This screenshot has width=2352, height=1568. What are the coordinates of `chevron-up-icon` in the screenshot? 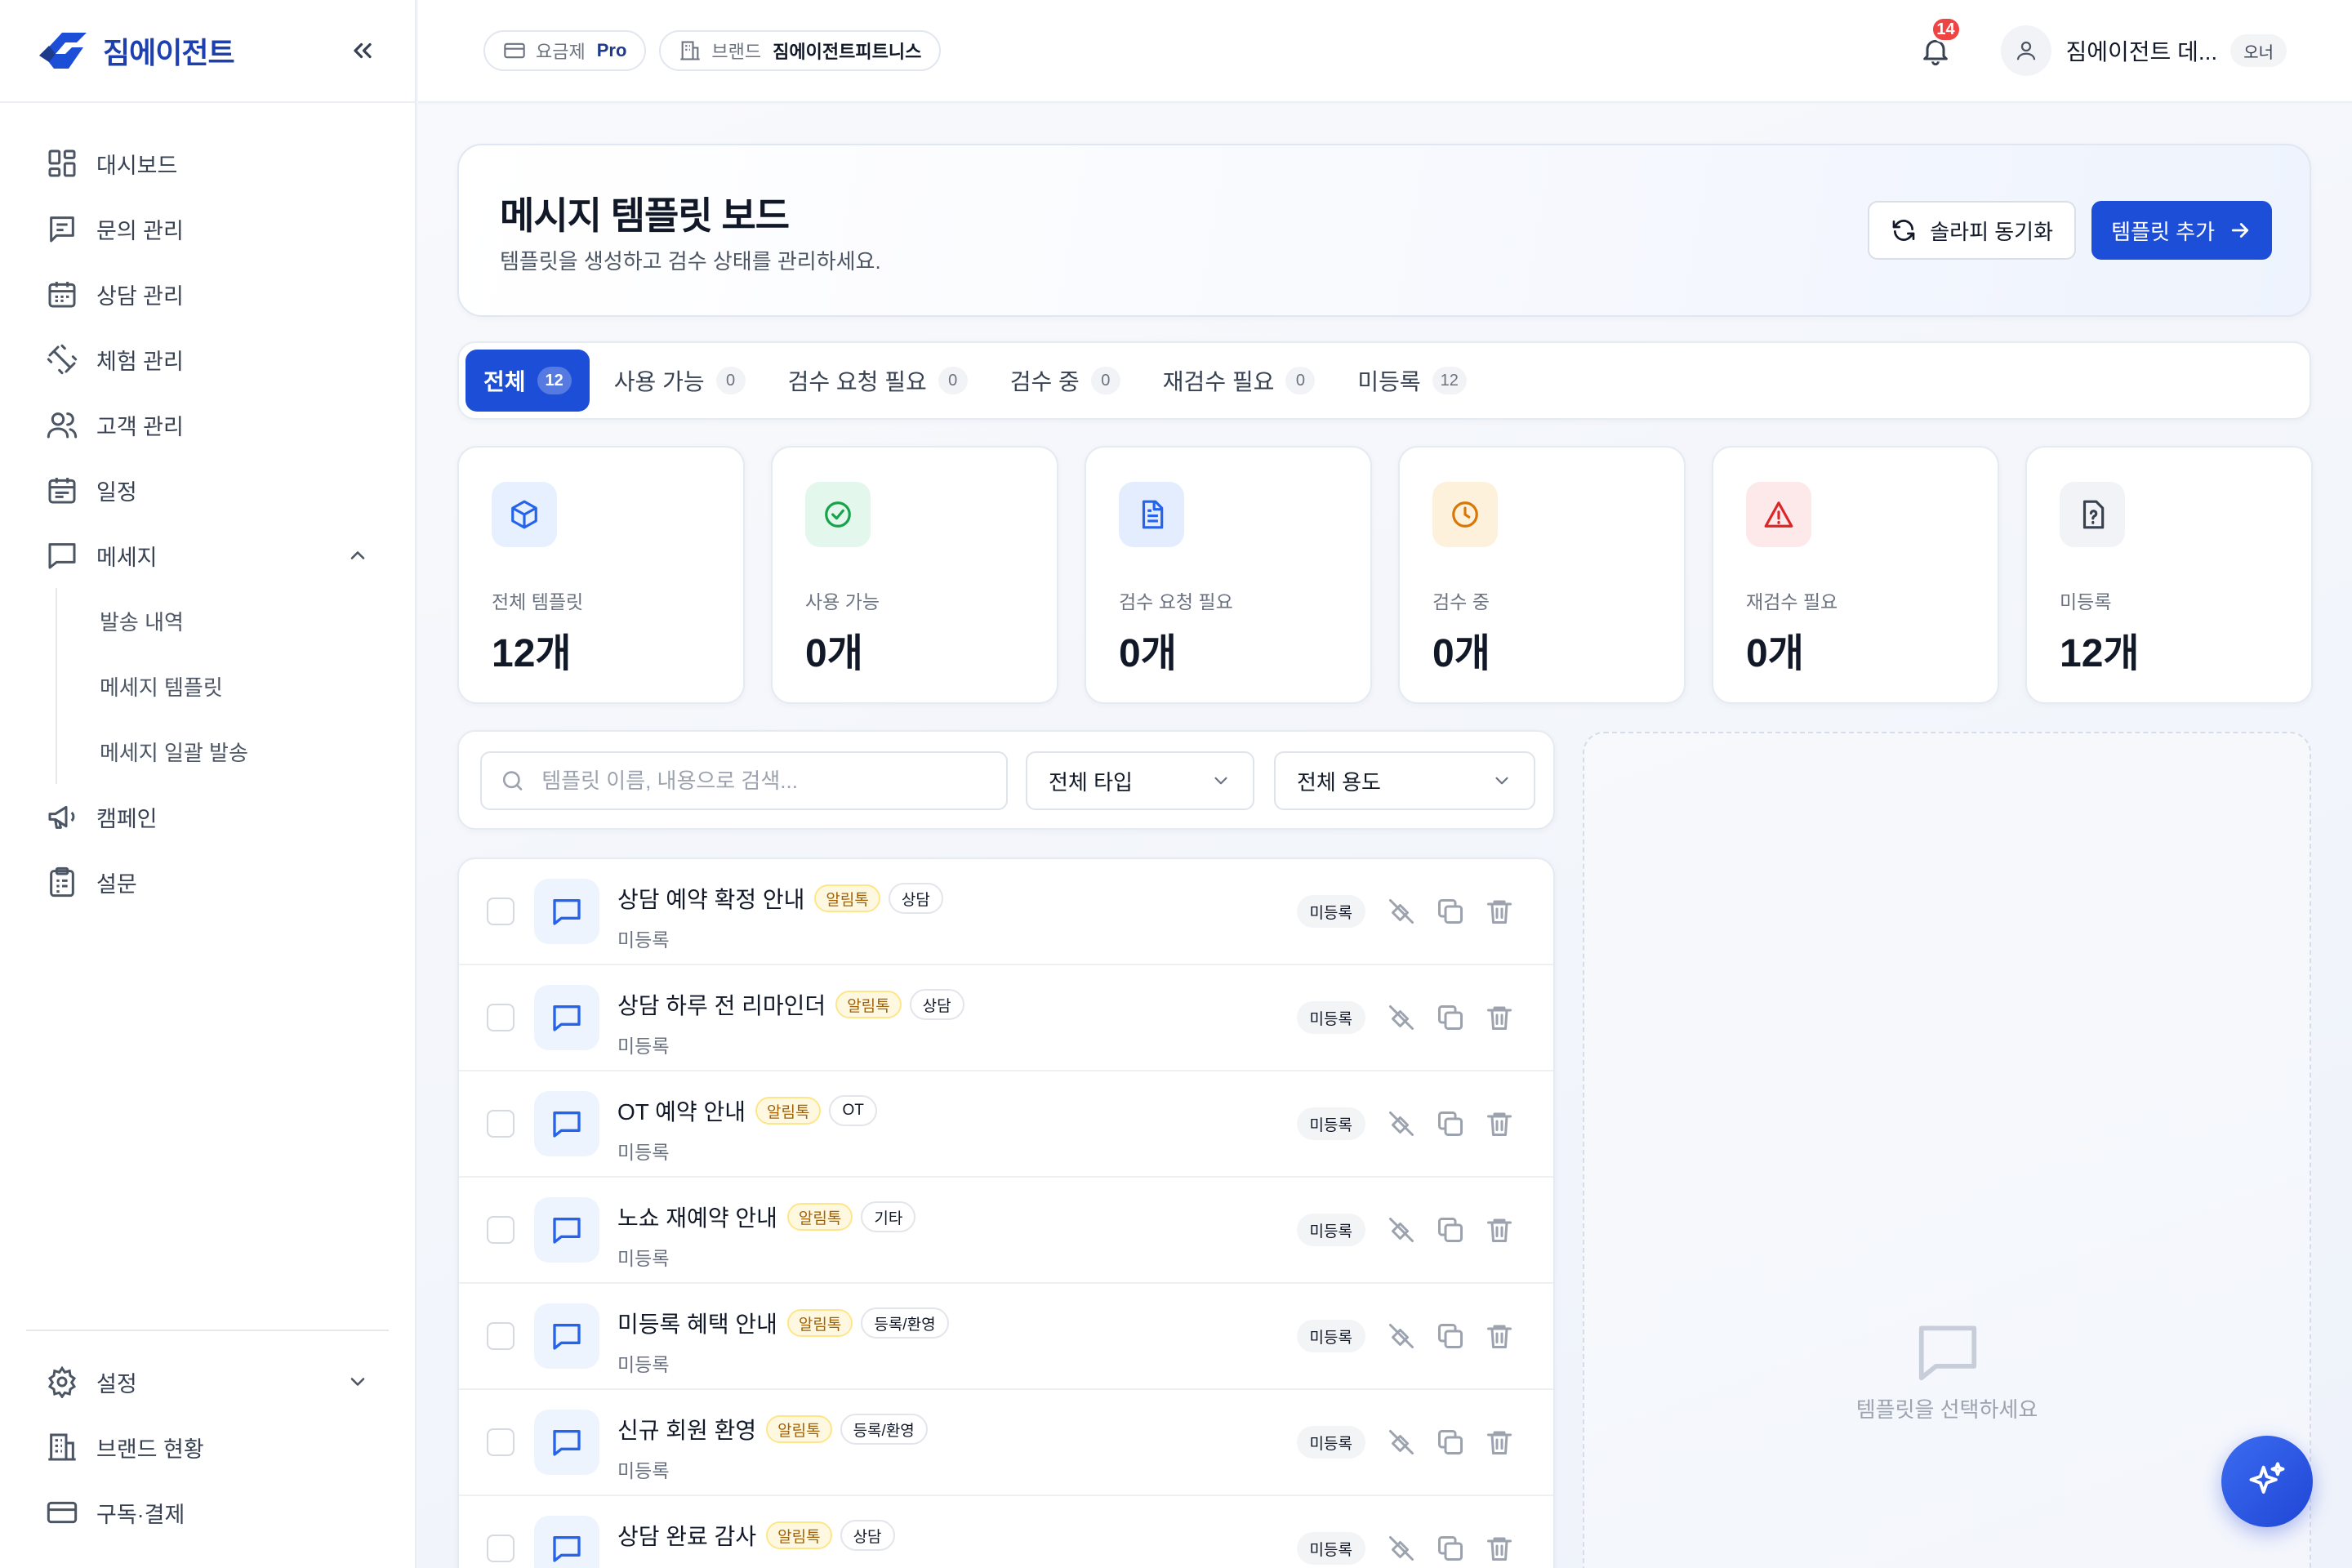 It's located at (357, 555).